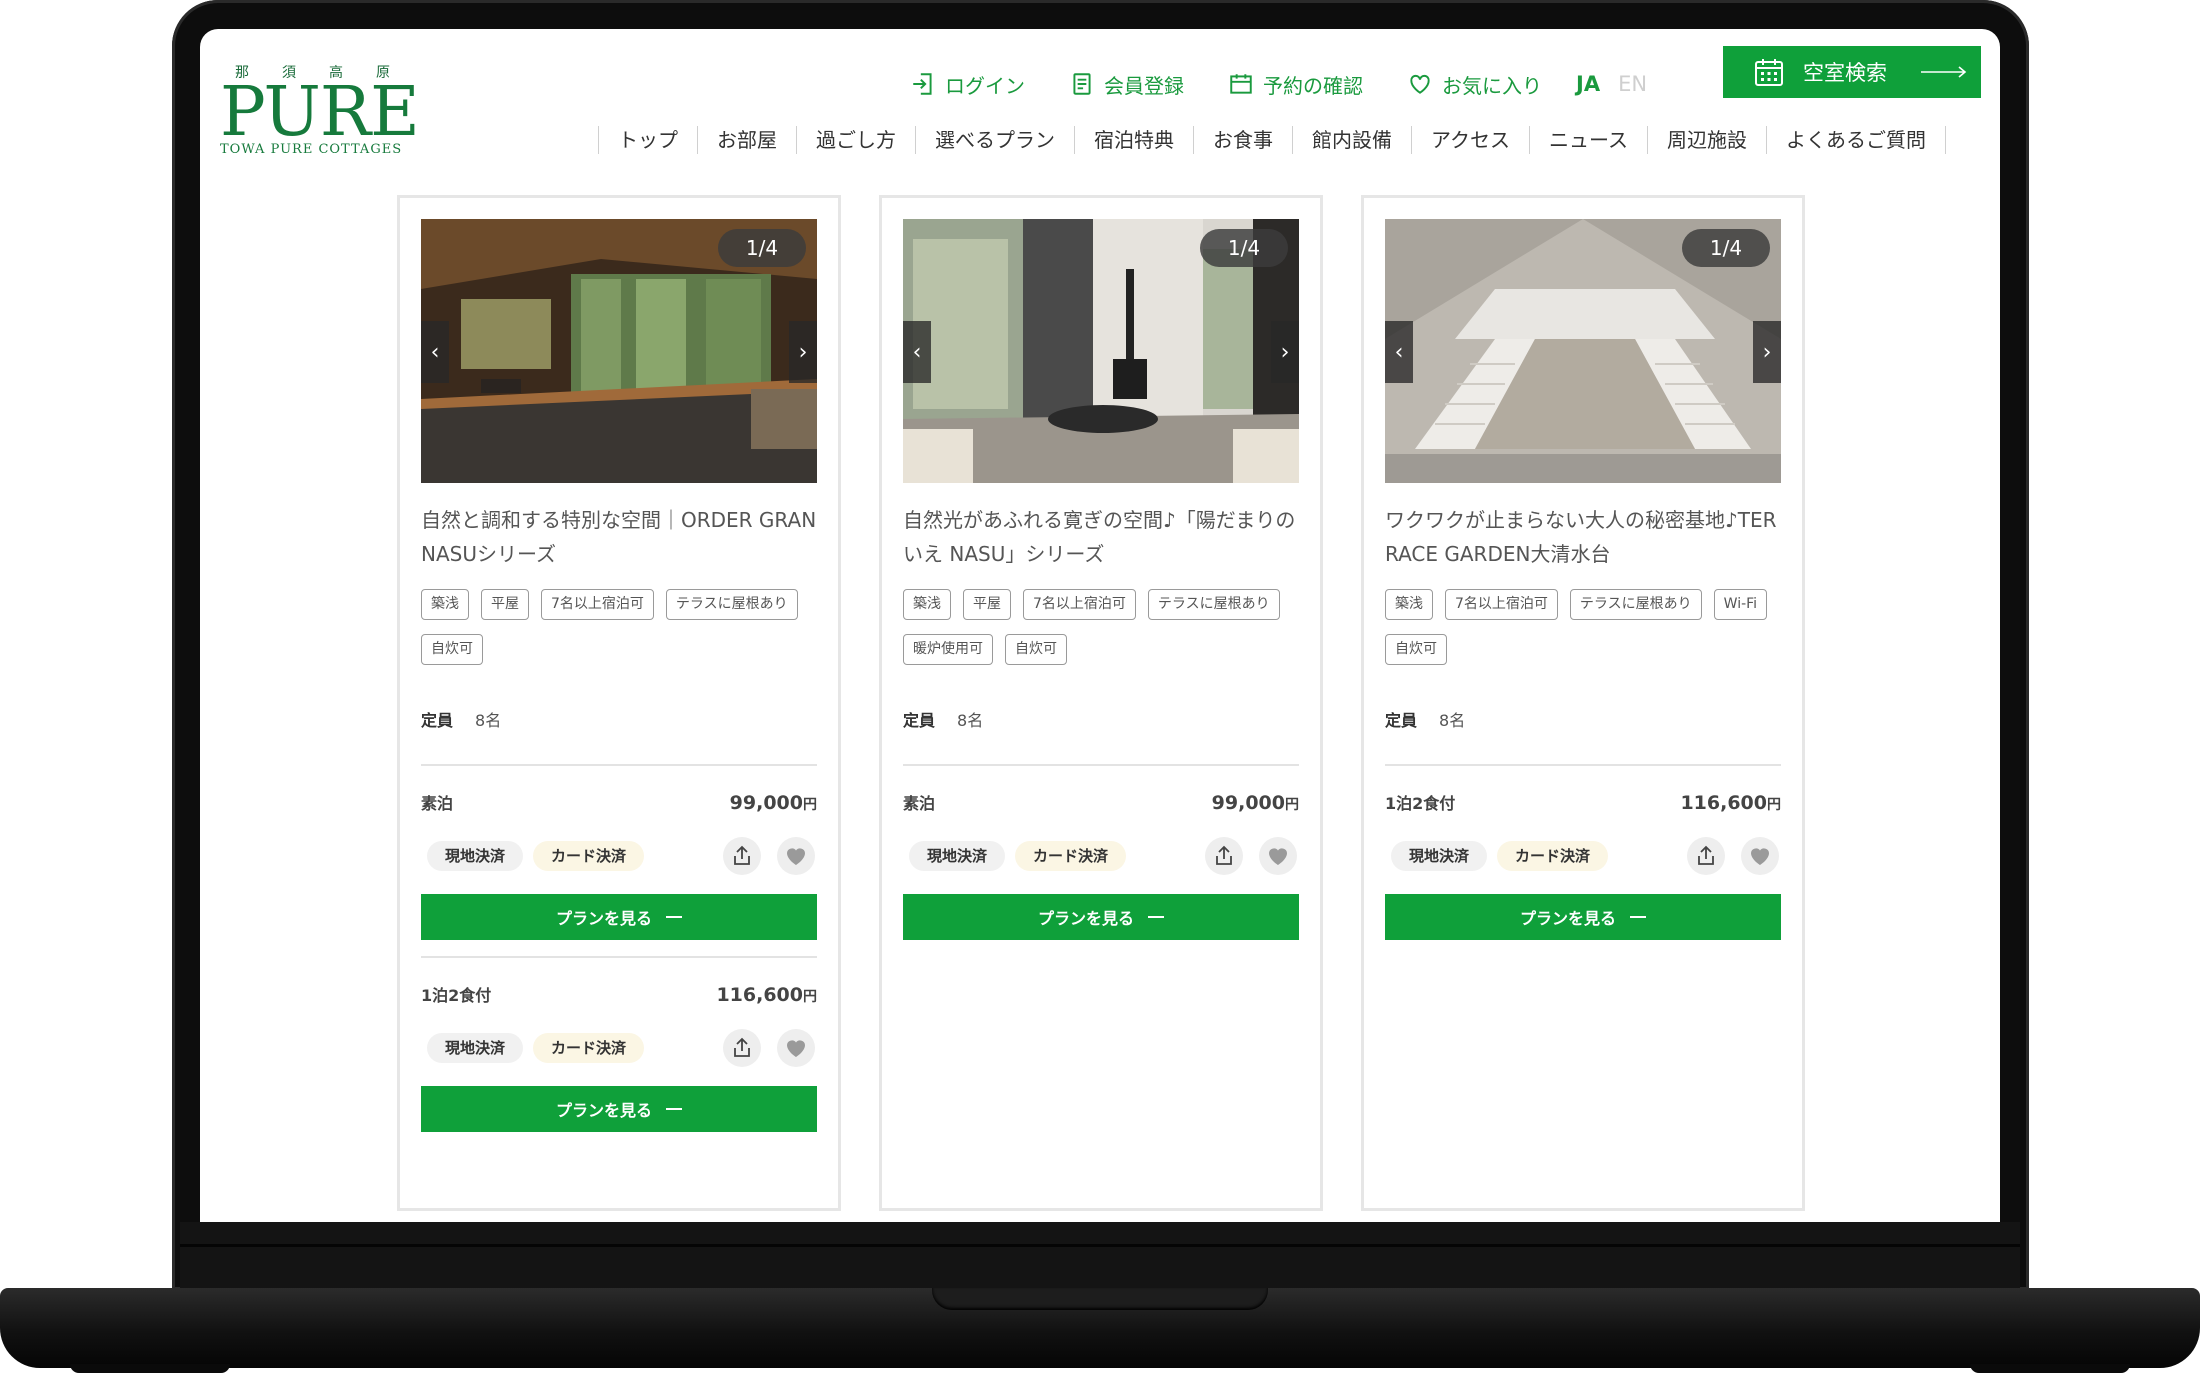  I want to click on calendar-icon, so click(1241, 84).